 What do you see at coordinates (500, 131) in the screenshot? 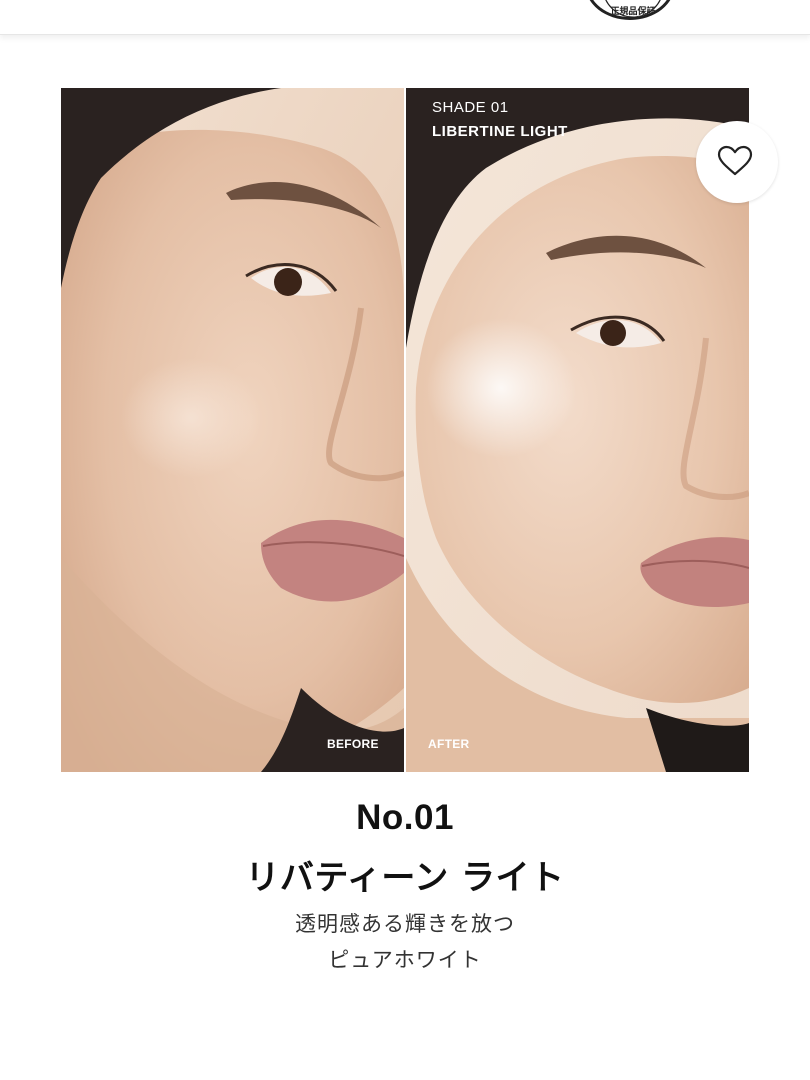
I see `shade-name: LIBERTINE LIGHT` at bounding box center [500, 131].